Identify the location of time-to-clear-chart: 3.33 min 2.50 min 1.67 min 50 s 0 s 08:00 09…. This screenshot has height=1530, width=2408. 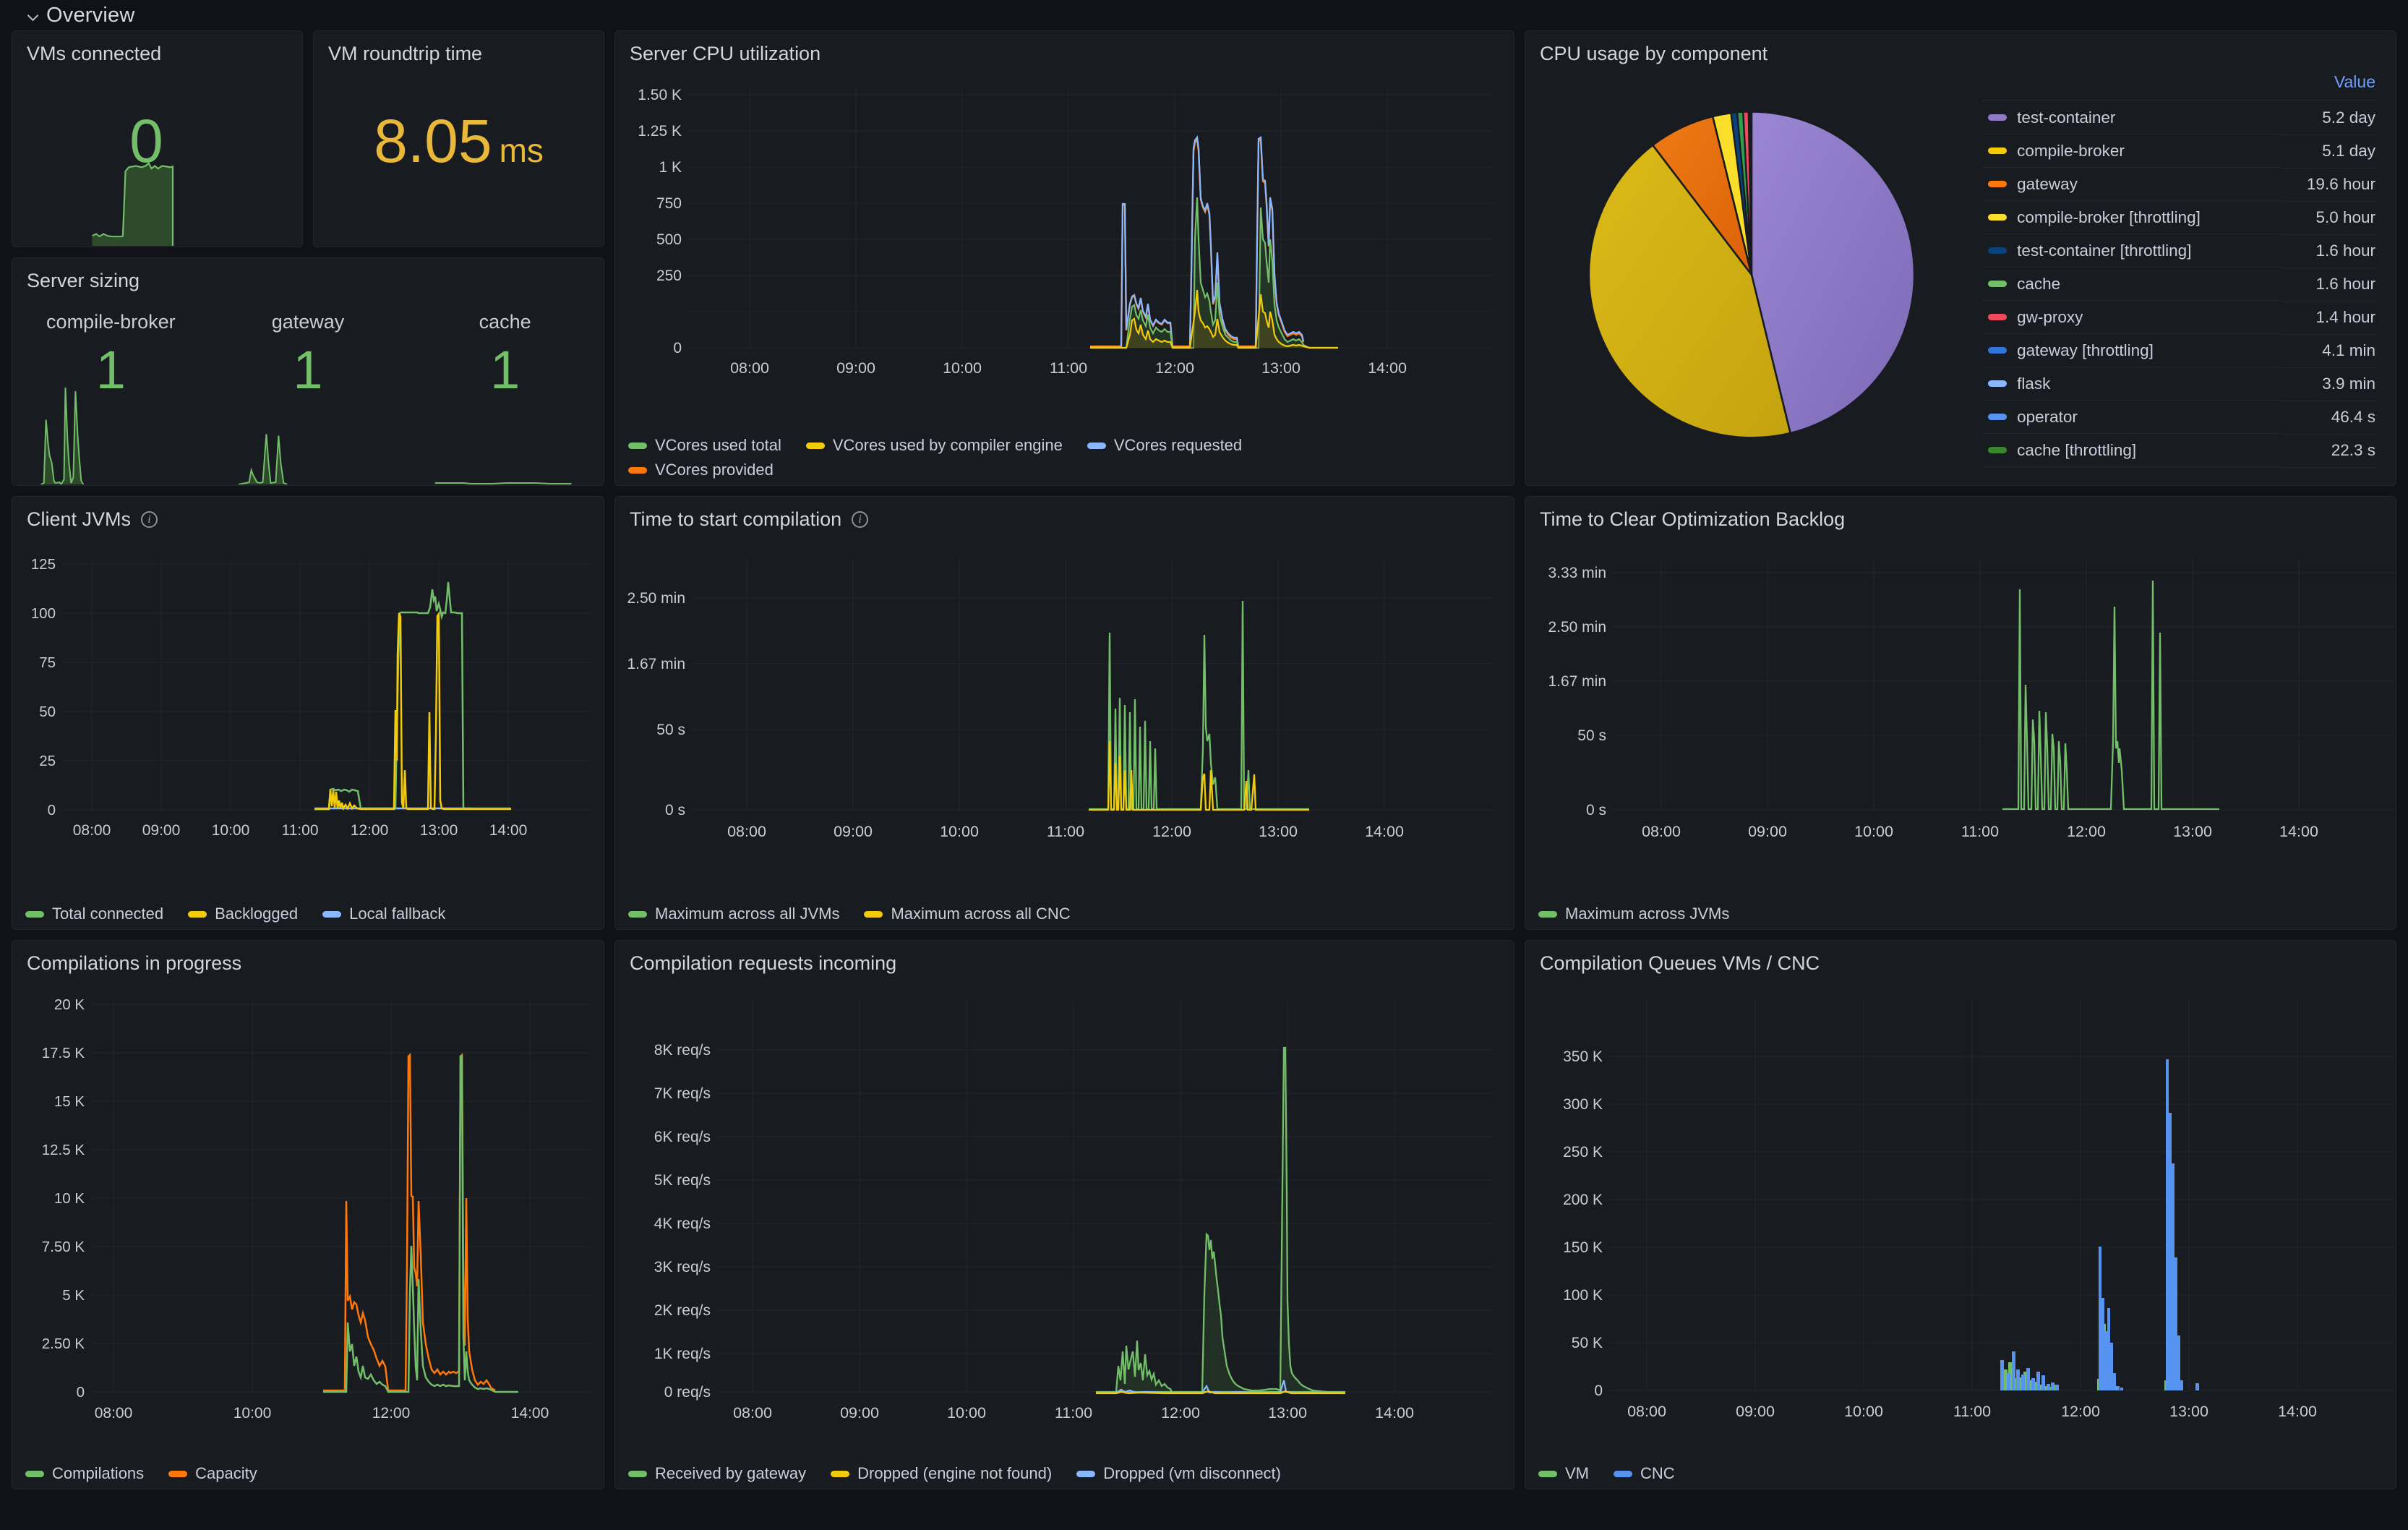
(1972, 699).